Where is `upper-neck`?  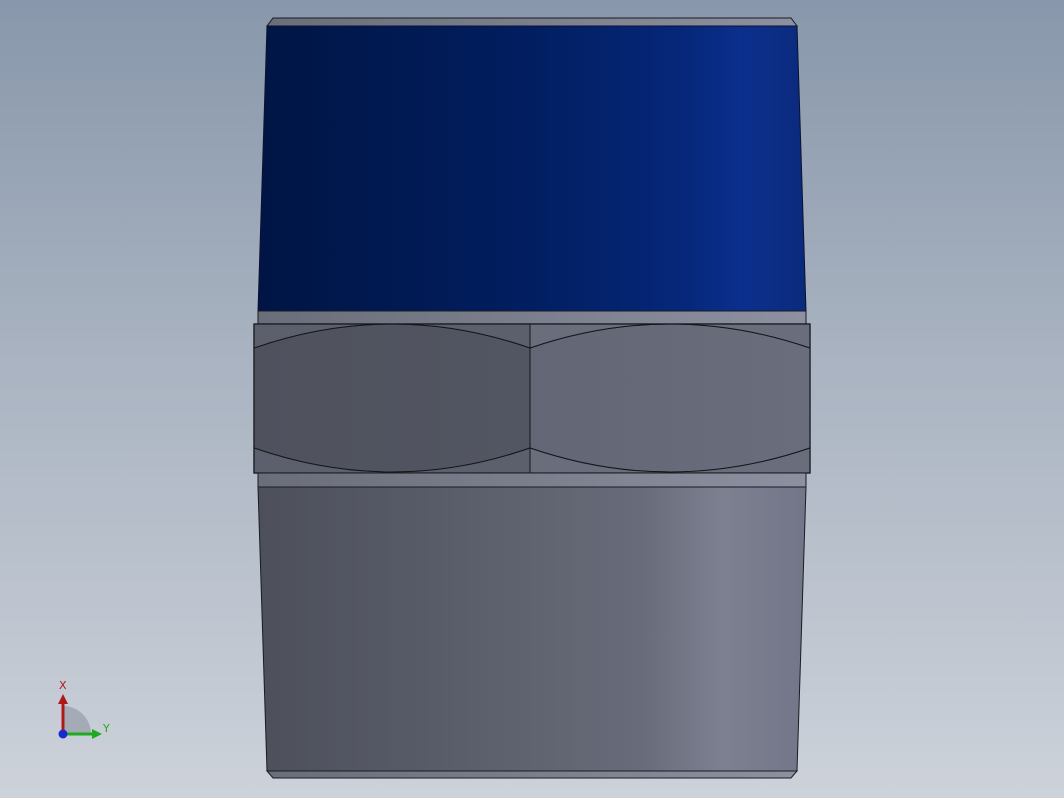
upper-neck is located at coordinates (532, 317).